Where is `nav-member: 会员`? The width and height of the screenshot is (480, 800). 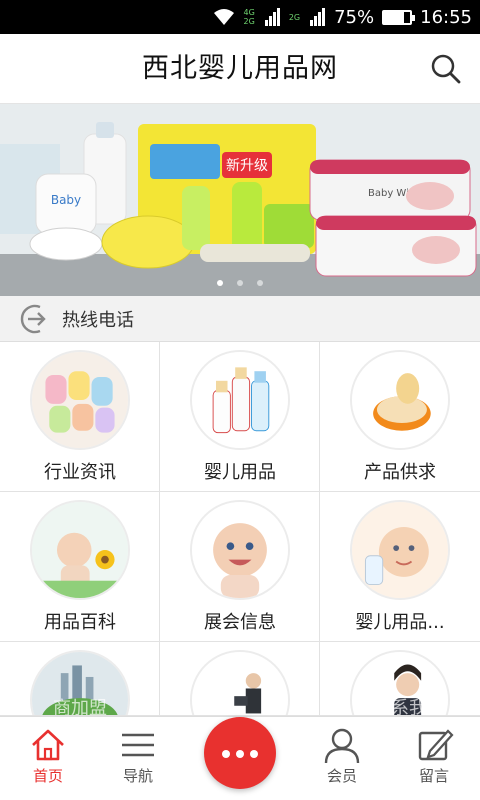
nav-member: 会员 is located at coordinates (342, 758).